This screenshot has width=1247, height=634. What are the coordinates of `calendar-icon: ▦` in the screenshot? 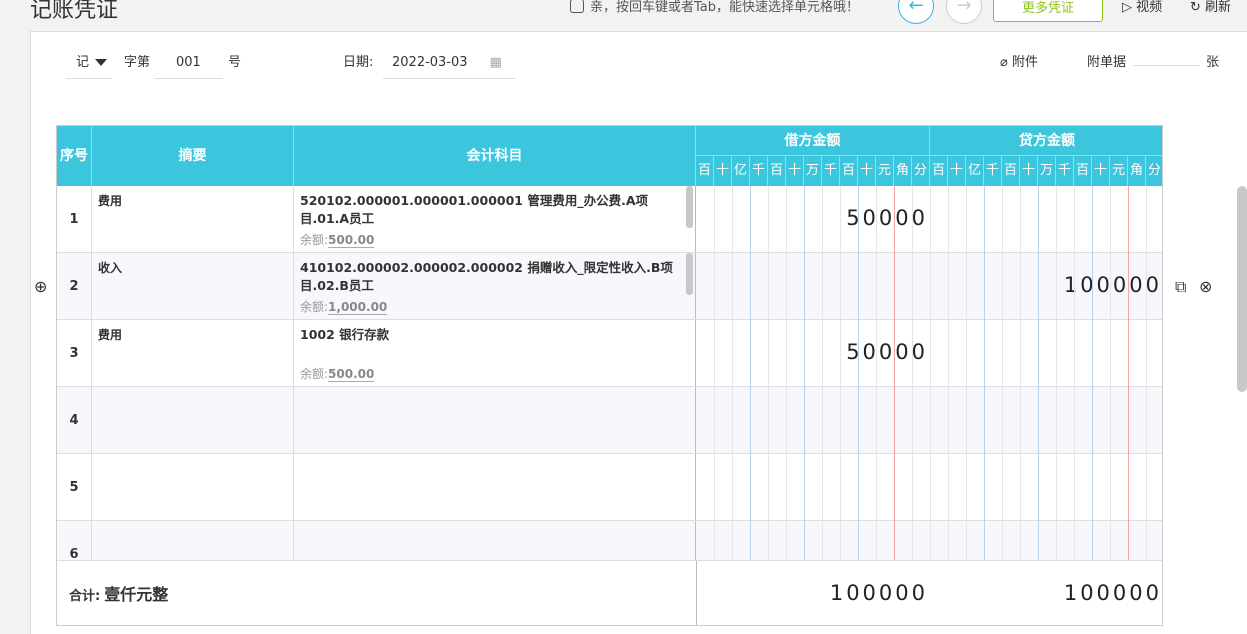 It's located at (495, 62).